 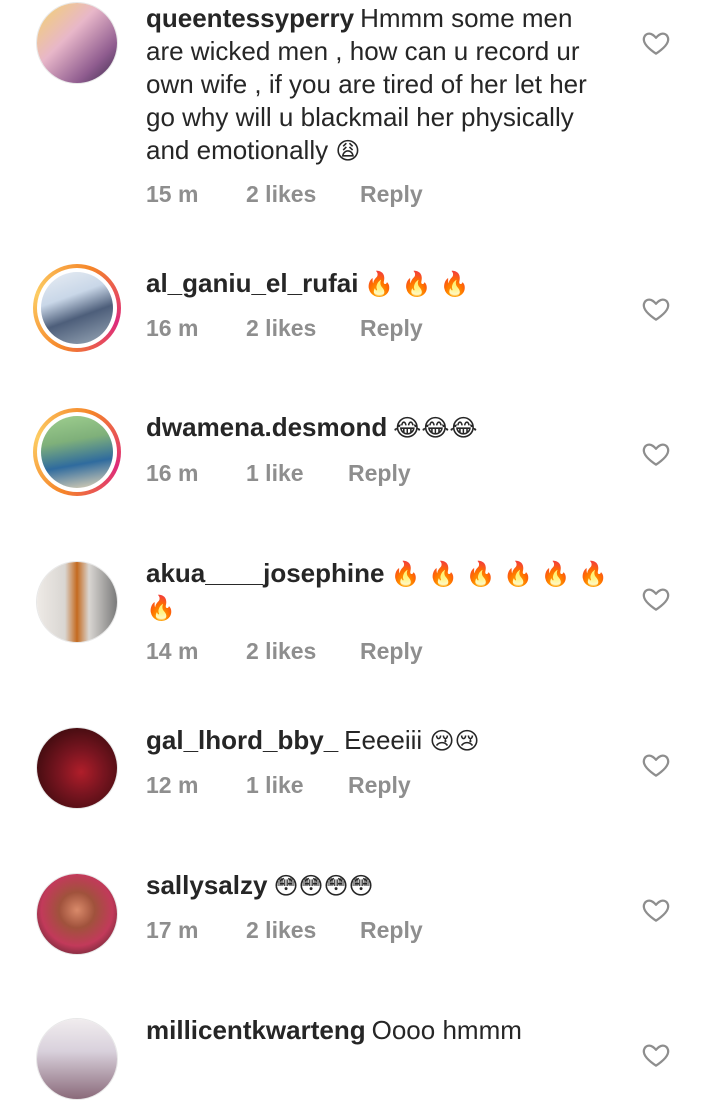 What do you see at coordinates (172, 194) in the screenshot?
I see `comment-time: 15 m` at bounding box center [172, 194].